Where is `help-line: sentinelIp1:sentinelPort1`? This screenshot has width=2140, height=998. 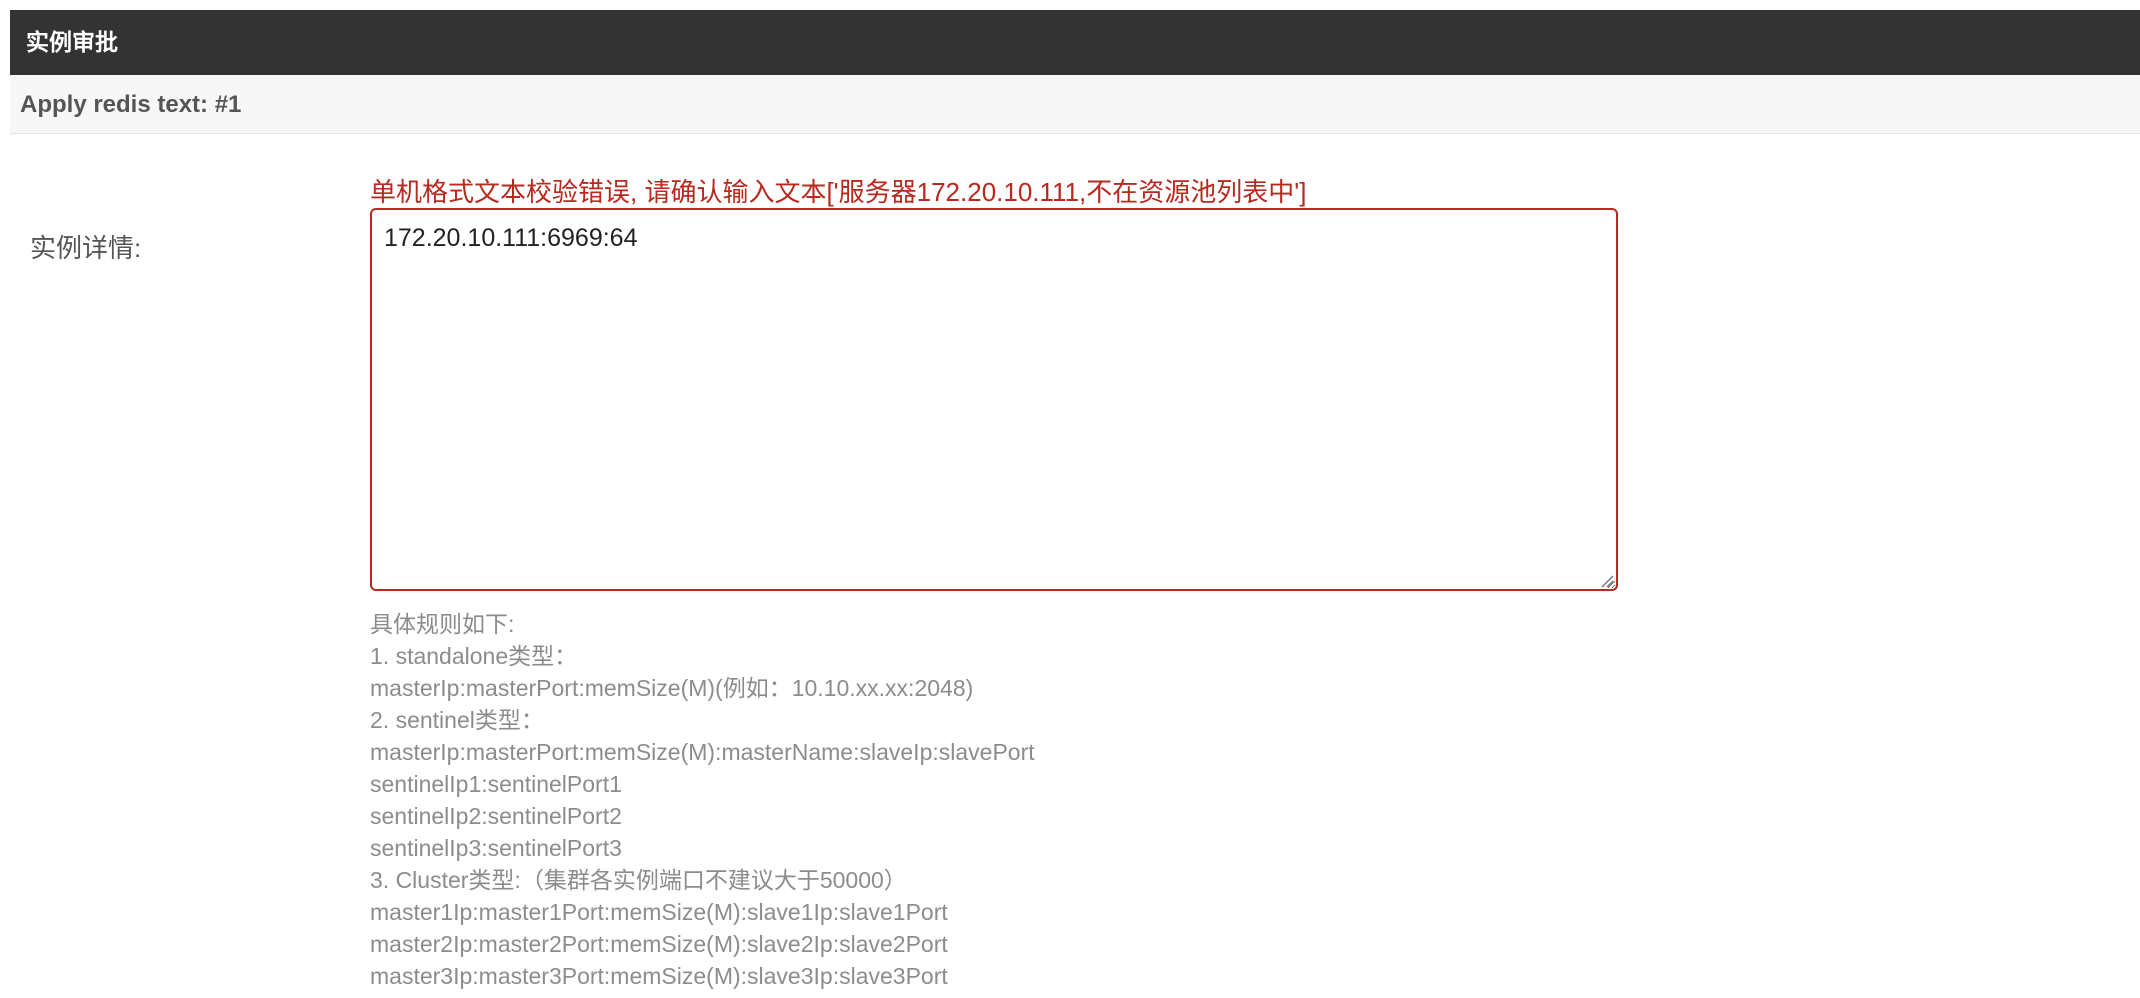 help-line: sentinelIp1:sentinelPort1 is located at coordinates (496, 784).